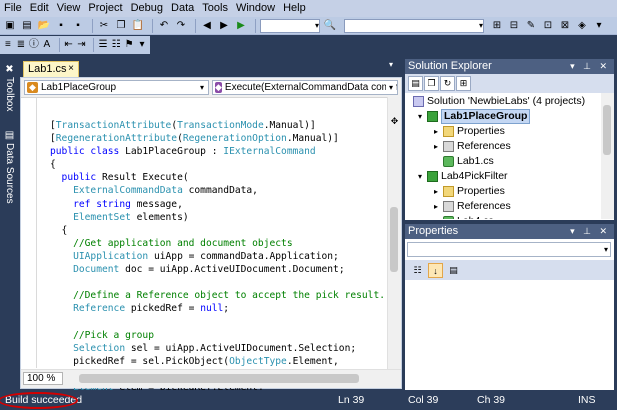 Image resolution: width=617 pixels, height=410 pixels. Describe the element at coordinates (474, 176) in the screenshot. I see `tree-item-label: Lab4PickFilter` at that location.